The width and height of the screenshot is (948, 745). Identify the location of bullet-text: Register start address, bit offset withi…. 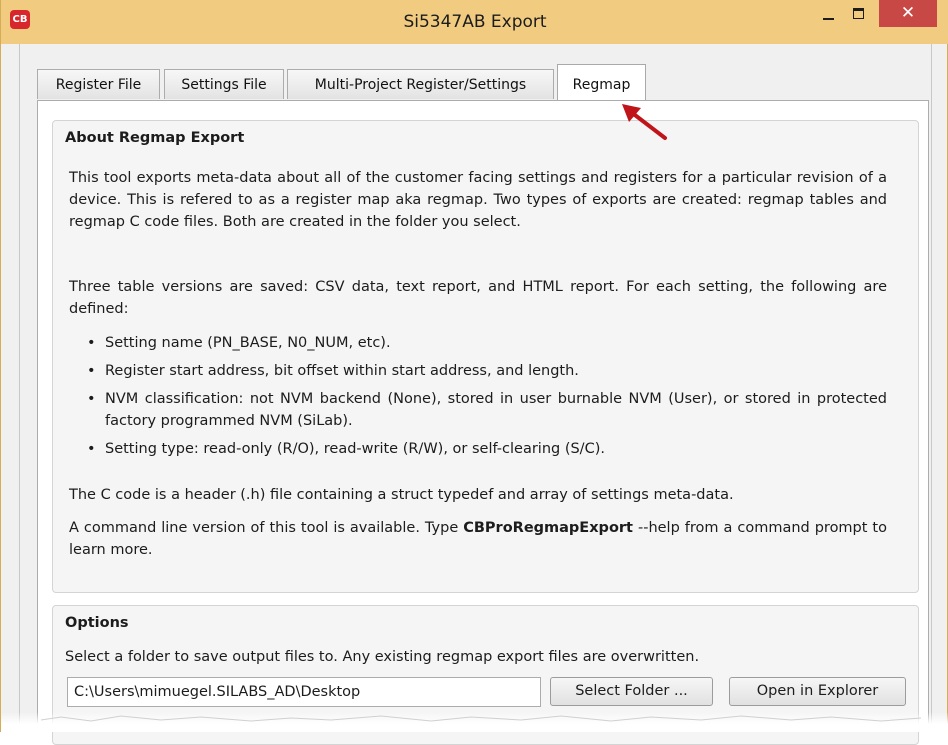
(342, 371).